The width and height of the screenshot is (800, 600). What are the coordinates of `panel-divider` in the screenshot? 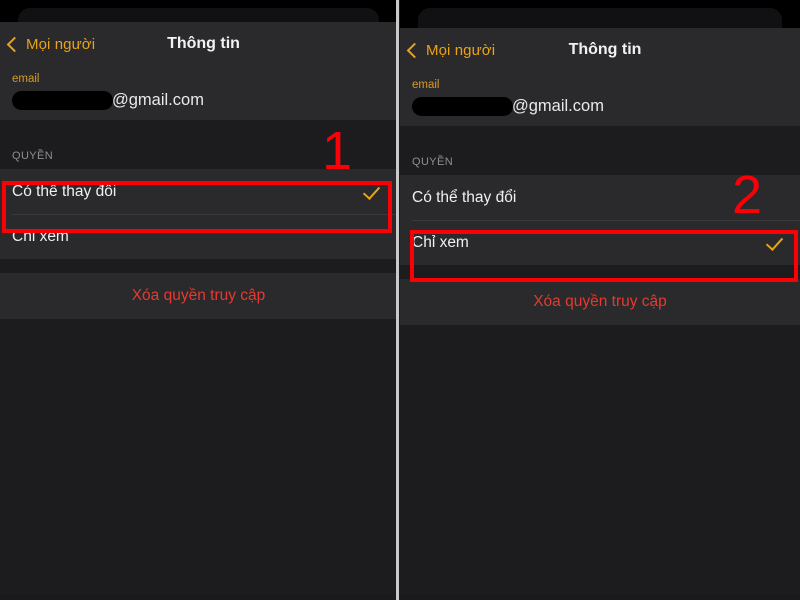 It's located at (397, 300).